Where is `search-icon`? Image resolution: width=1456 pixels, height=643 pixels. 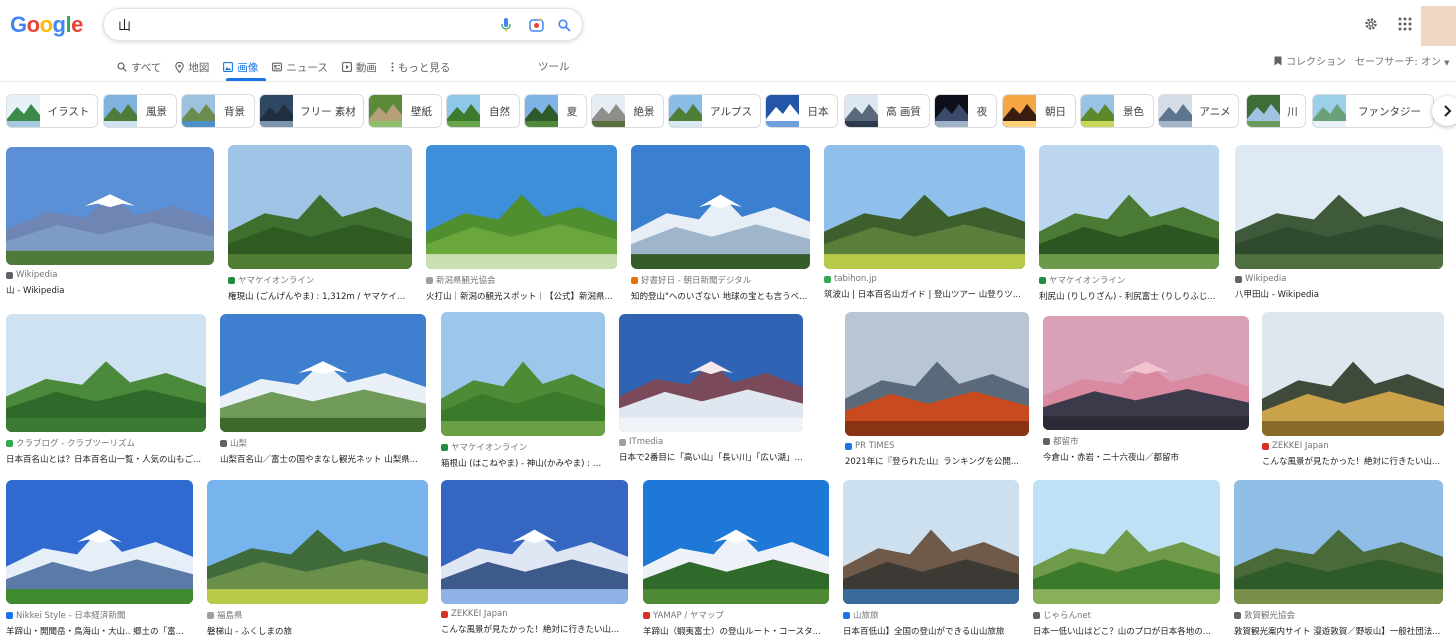
search-icon is located at coordinates (564, 25).